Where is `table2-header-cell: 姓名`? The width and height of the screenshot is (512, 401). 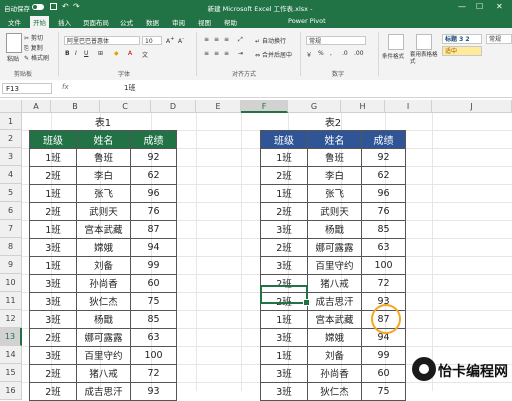
table2-header-cell: 姓名 is located at coordinates (334, 139).